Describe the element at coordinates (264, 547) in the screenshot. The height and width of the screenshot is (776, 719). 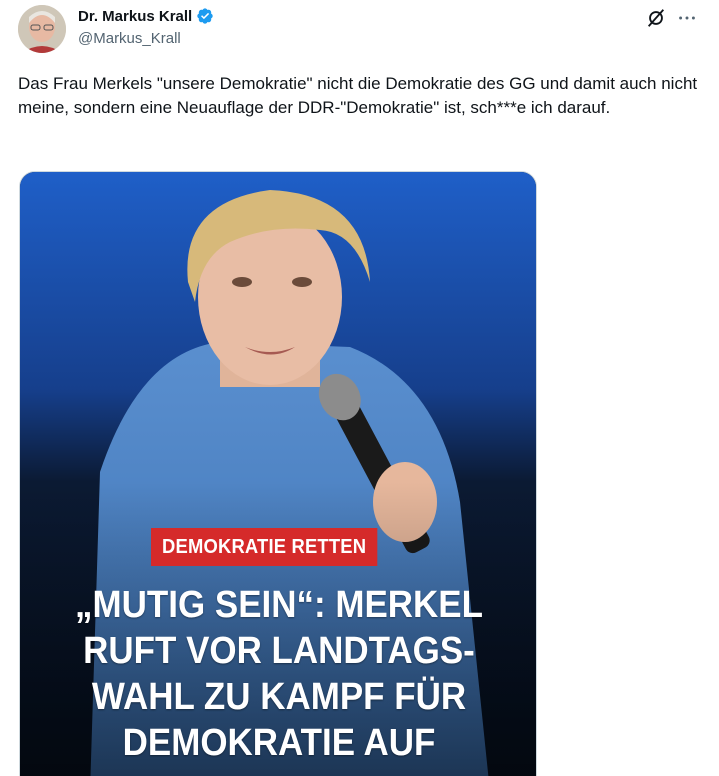
I see `media-tag-label: DEMOKRATIE RETTEN` at that location.